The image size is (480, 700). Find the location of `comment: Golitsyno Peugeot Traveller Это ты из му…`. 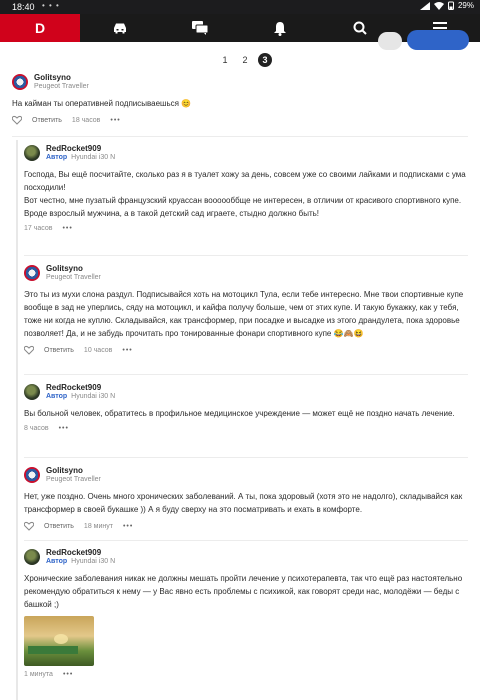

comment: Golitsyno Peugeot Traveller Это ты из му… is located at coordinates (248, 309).